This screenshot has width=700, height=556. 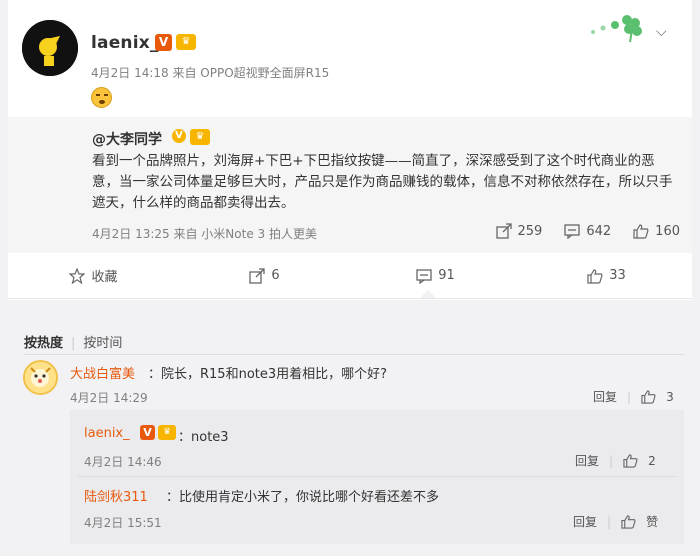 I want to click on favorite-button: 收藏, so click(x=93, y=275).